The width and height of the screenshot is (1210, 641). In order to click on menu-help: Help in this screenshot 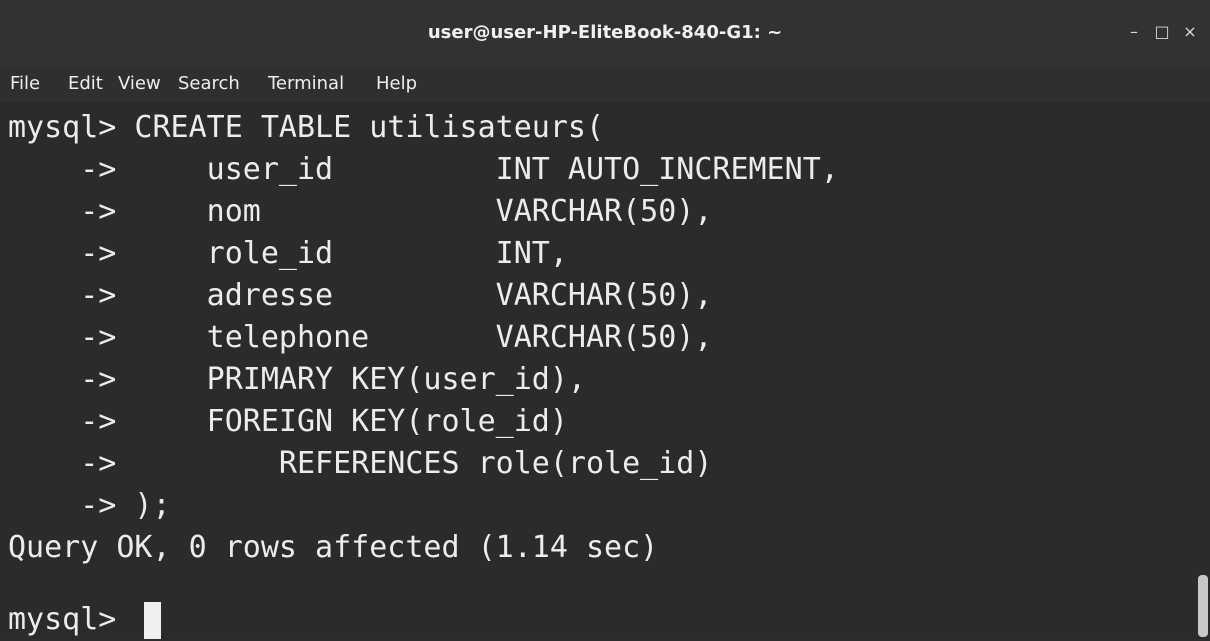, I will do `click(396, 84)`.